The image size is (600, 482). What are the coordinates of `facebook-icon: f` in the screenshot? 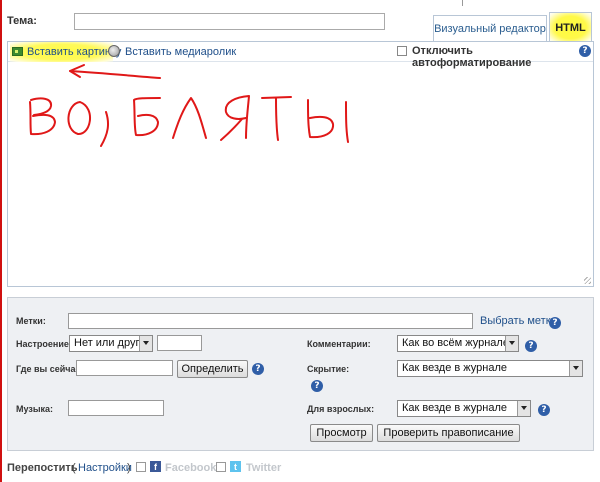 It's located at (155, 466).